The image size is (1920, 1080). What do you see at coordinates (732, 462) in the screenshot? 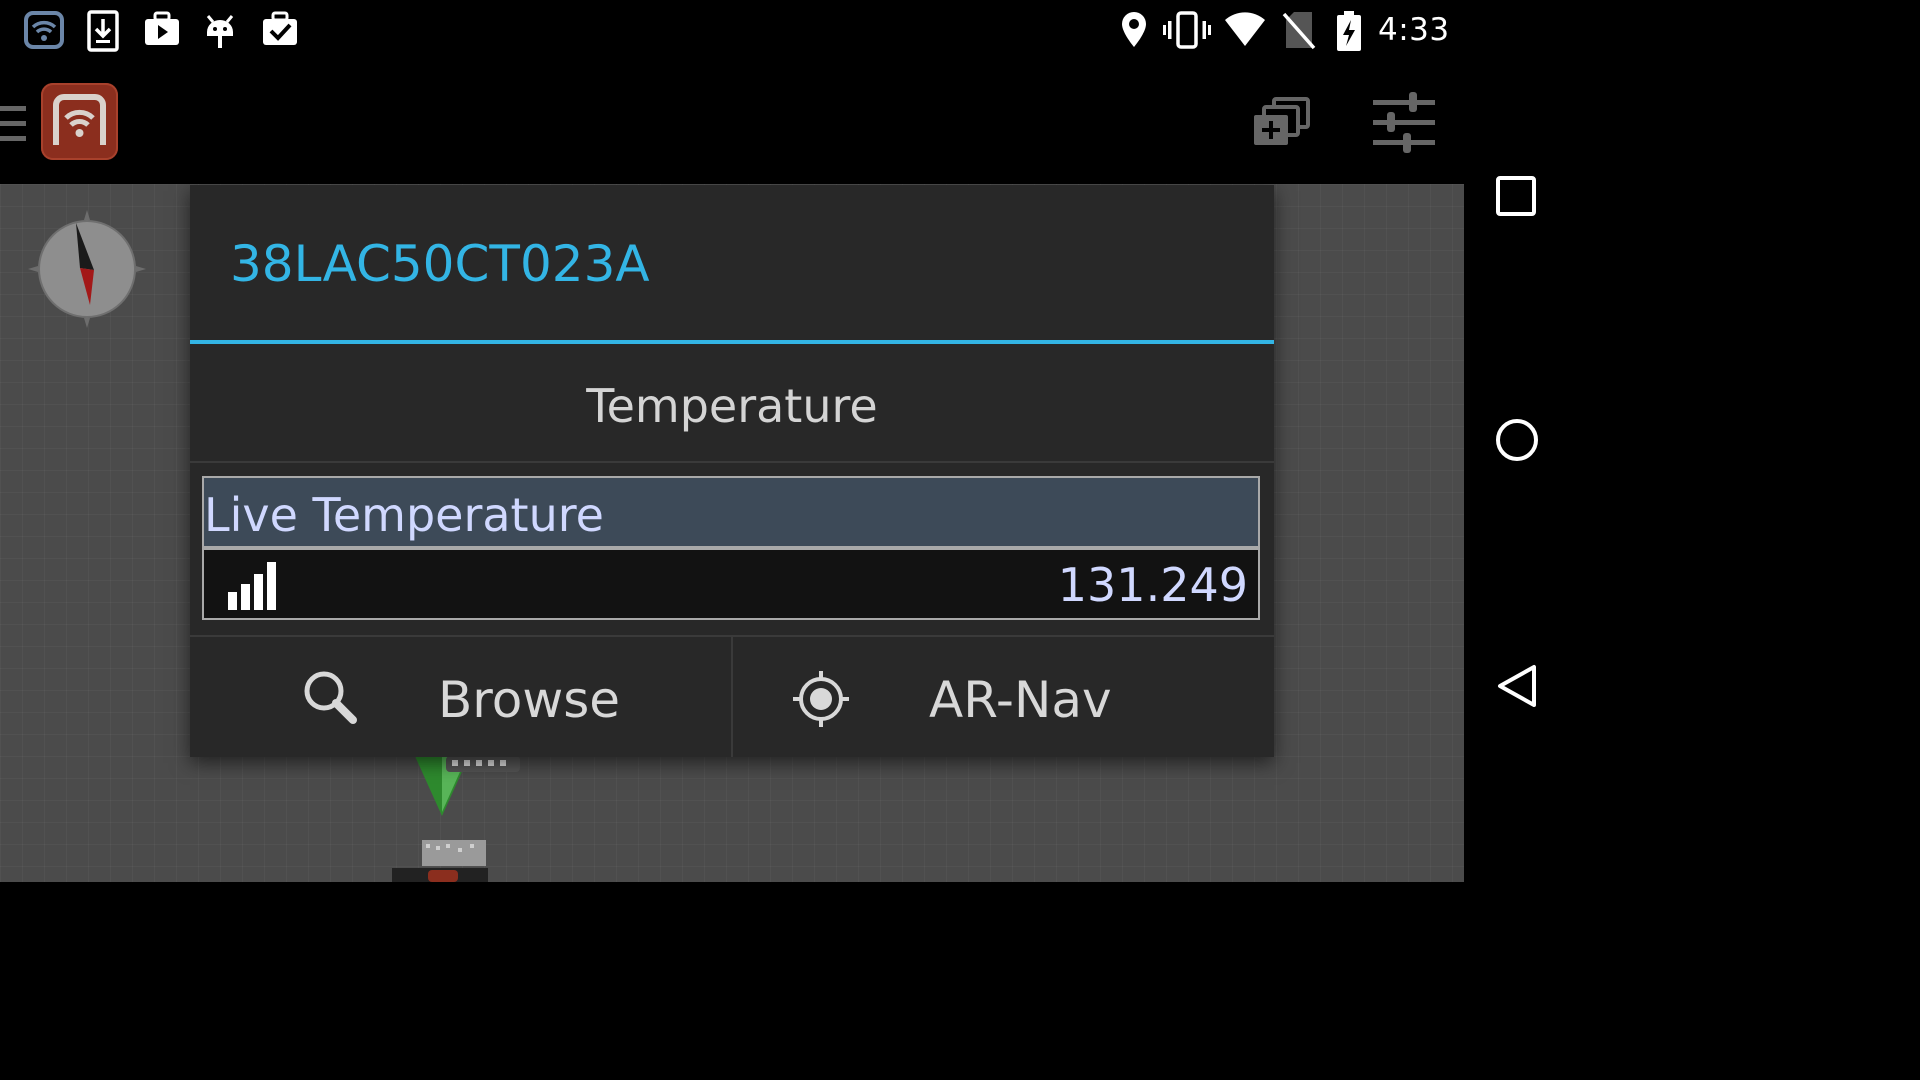
I see `section-divider` at bounding box center [732, 462].